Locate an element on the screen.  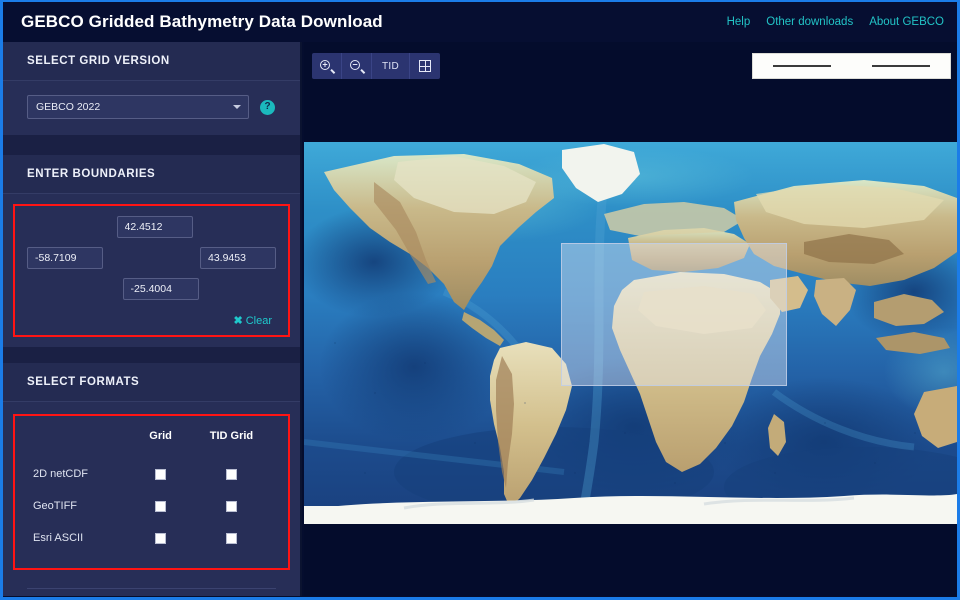
cell-tid-esri-ascii is located at coordinates (231, 538).